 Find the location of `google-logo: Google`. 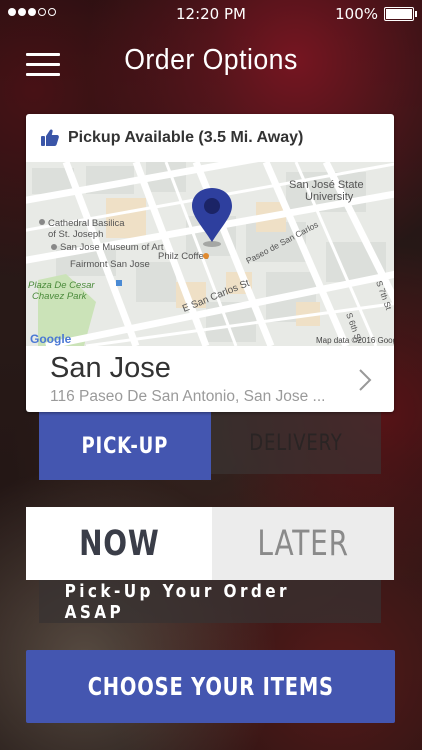

google-logo: Google is located at coordinates (51, 339).